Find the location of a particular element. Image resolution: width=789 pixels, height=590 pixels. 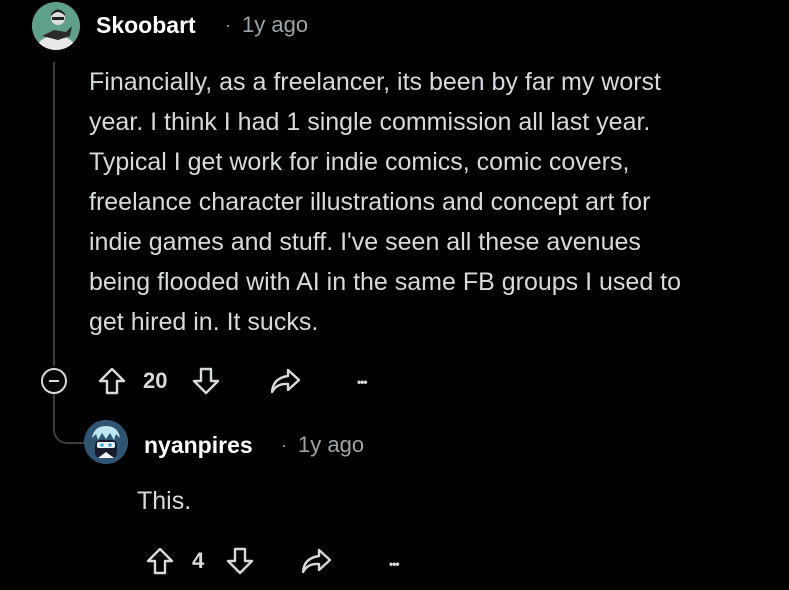

reply-avatar is located at coordinates (106, 442).